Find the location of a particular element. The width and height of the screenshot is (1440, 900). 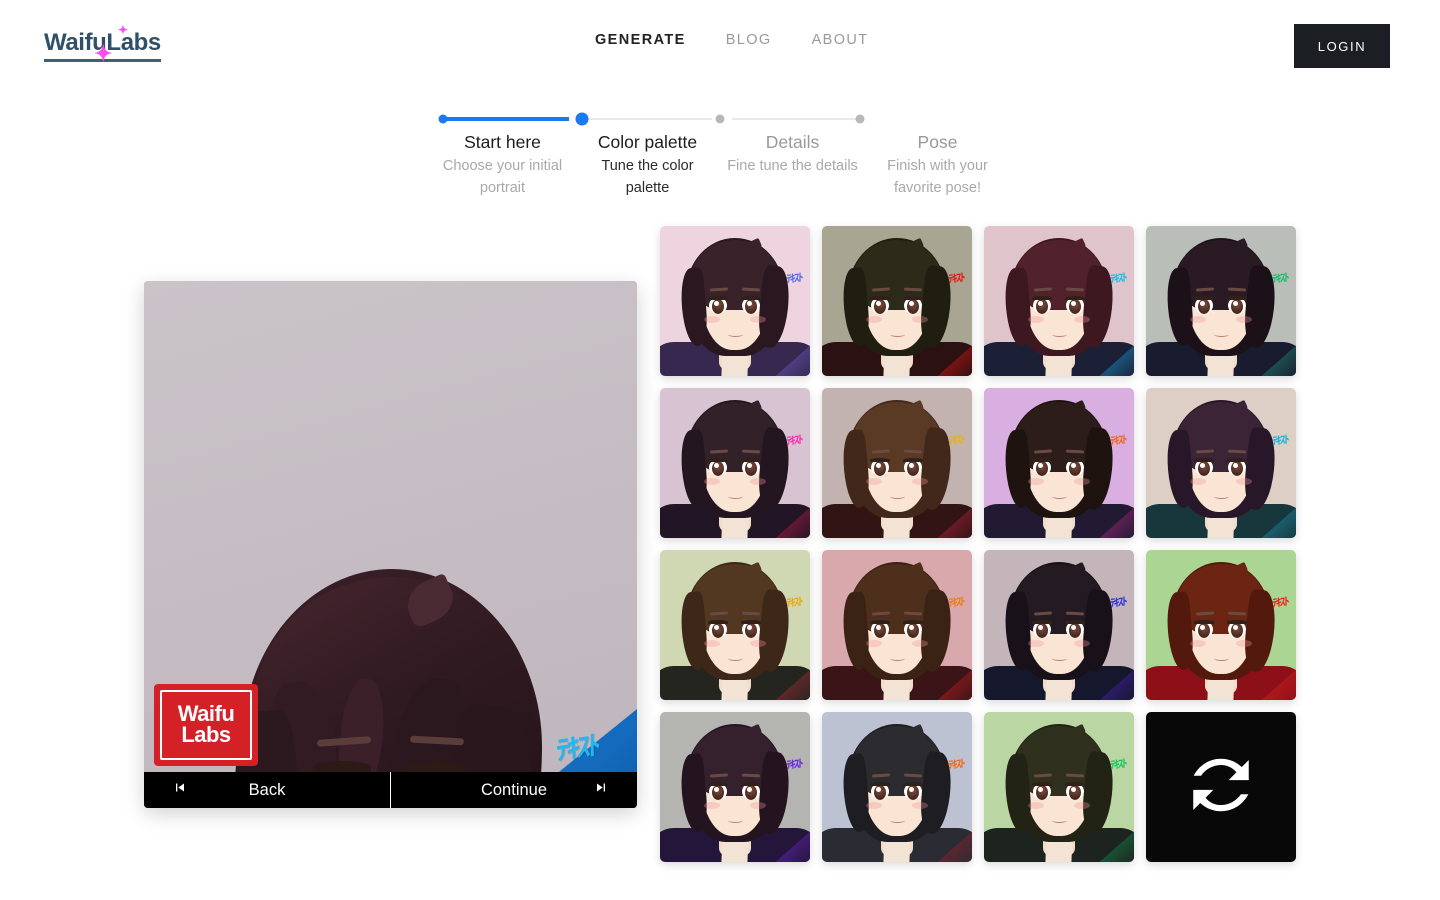

step-title: Pose is located at coordinates (937, 142).